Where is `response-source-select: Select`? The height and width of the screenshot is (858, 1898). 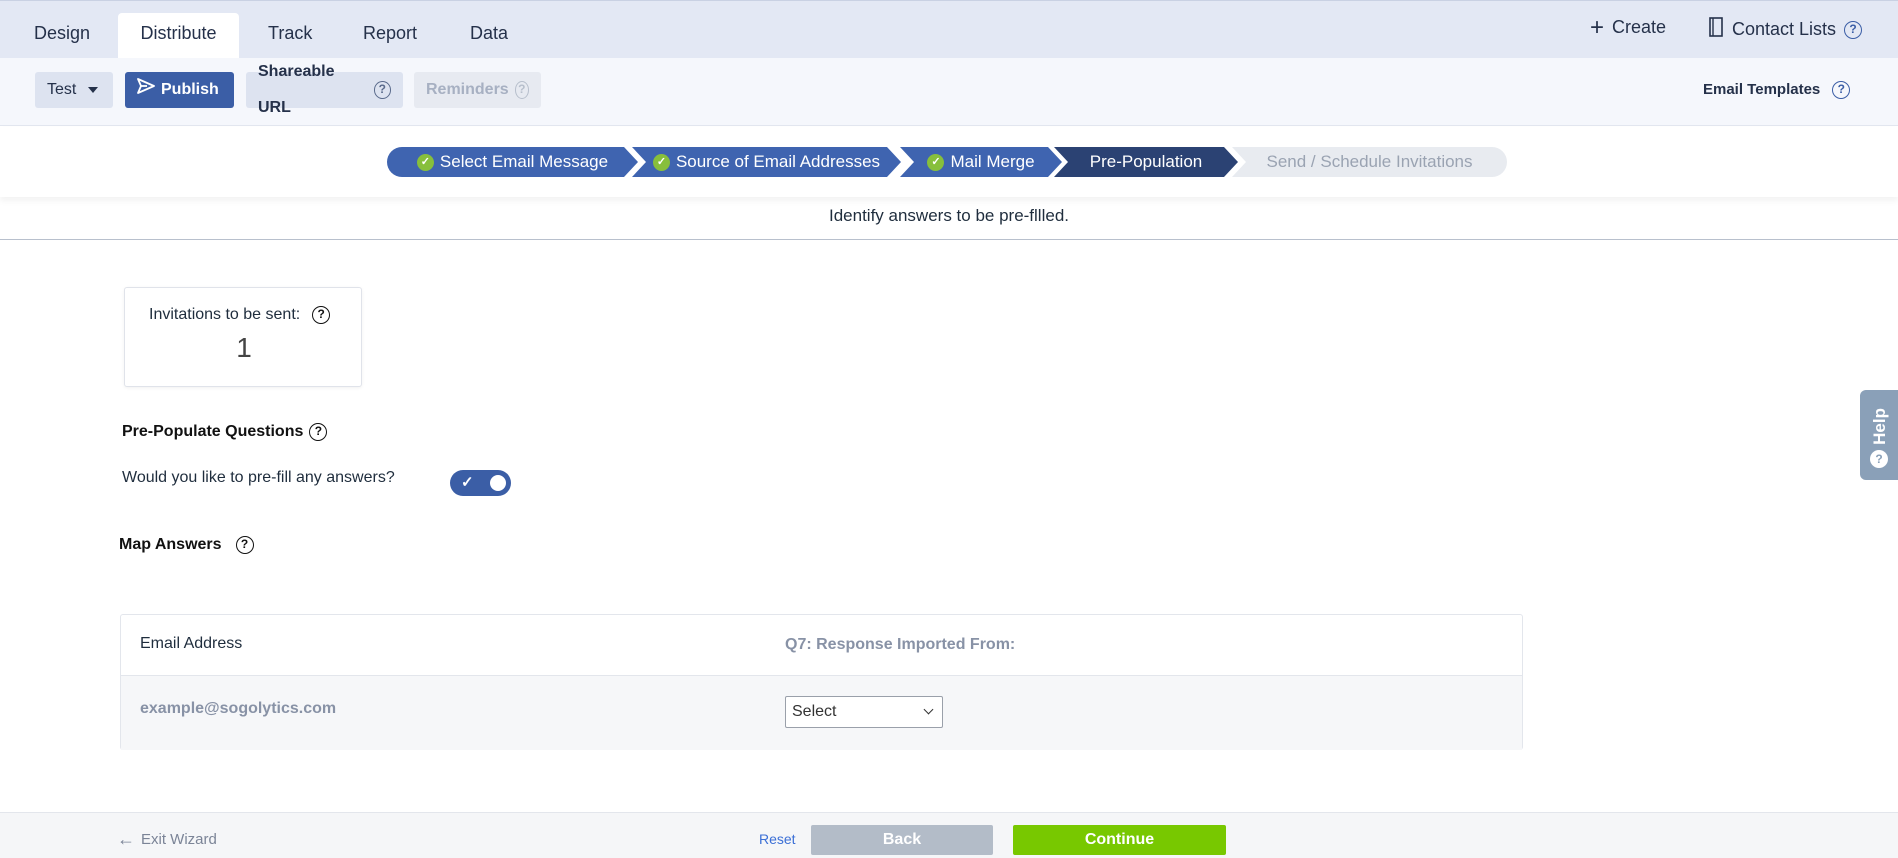 response-source-select: Select is located at coordinates (864, 712).